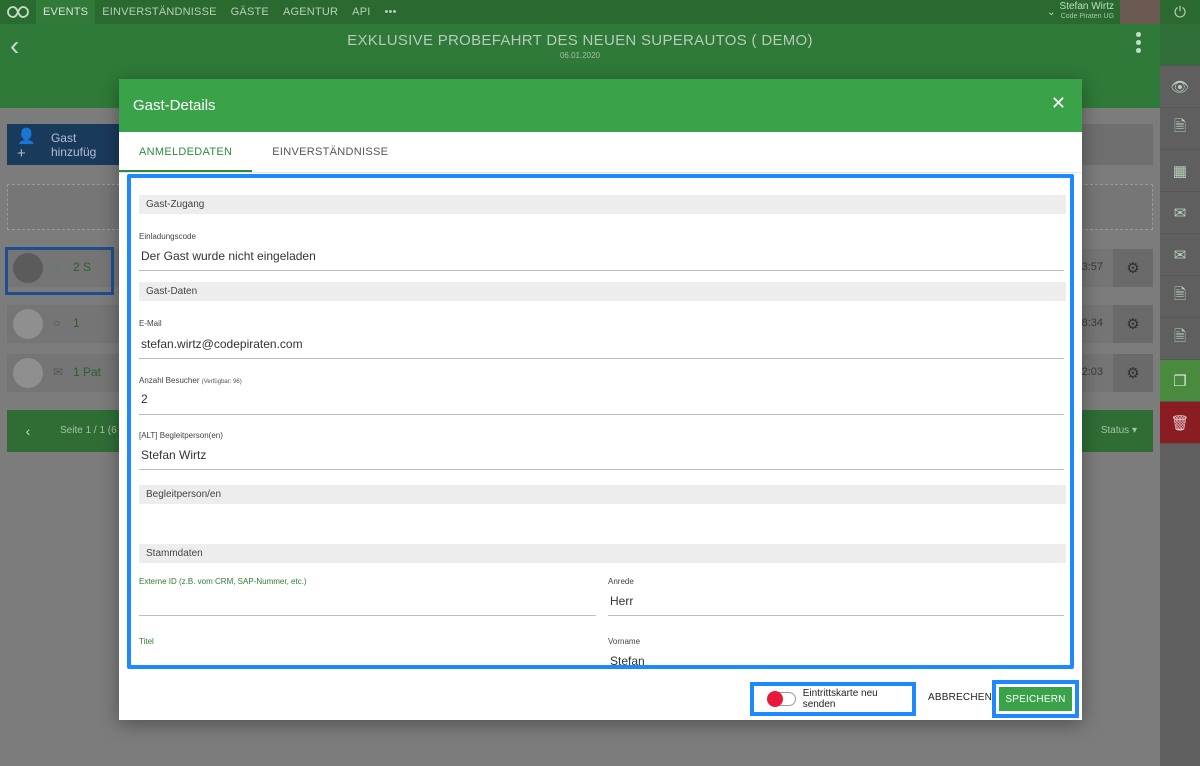 This screenshot has height=766, width=1200. Describe the element at coordinates (1180, 129) in the screenshot. I see `code-file-icon: 🗎` at that location.